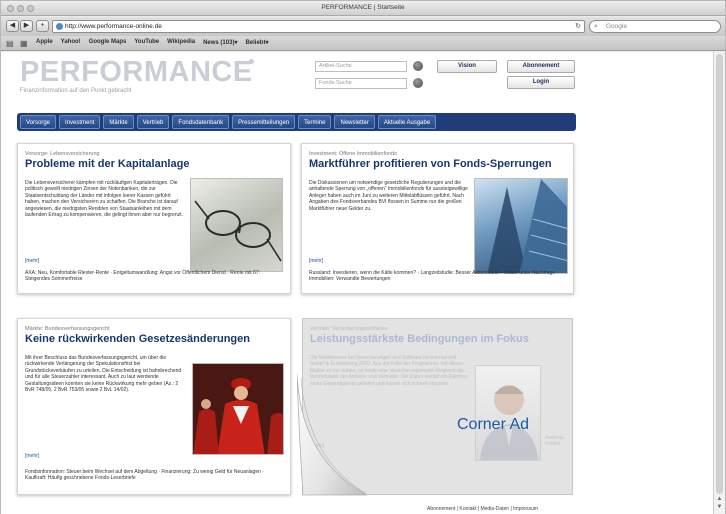 The width and height of the screenshot is (726, 514). What do you see at coordinates (26, 43) in the screenshot?
I see `grid-icon: ▦` at bounding box center [26, 43].